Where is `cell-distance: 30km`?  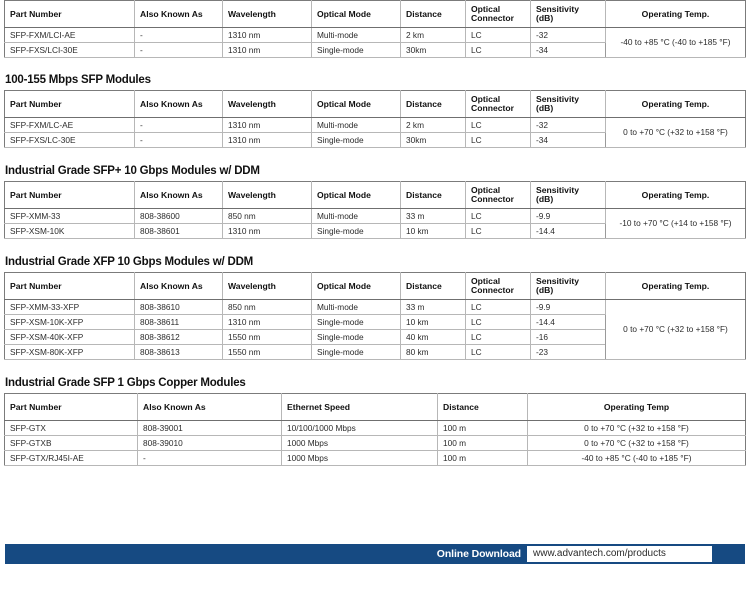
cell-distance: 30km is located at coordinates (433, 50).